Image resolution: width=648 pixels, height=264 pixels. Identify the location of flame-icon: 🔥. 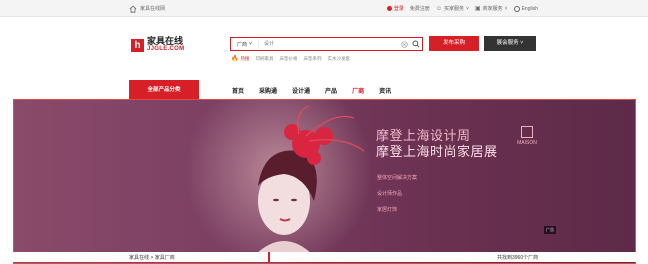
(235, 59).